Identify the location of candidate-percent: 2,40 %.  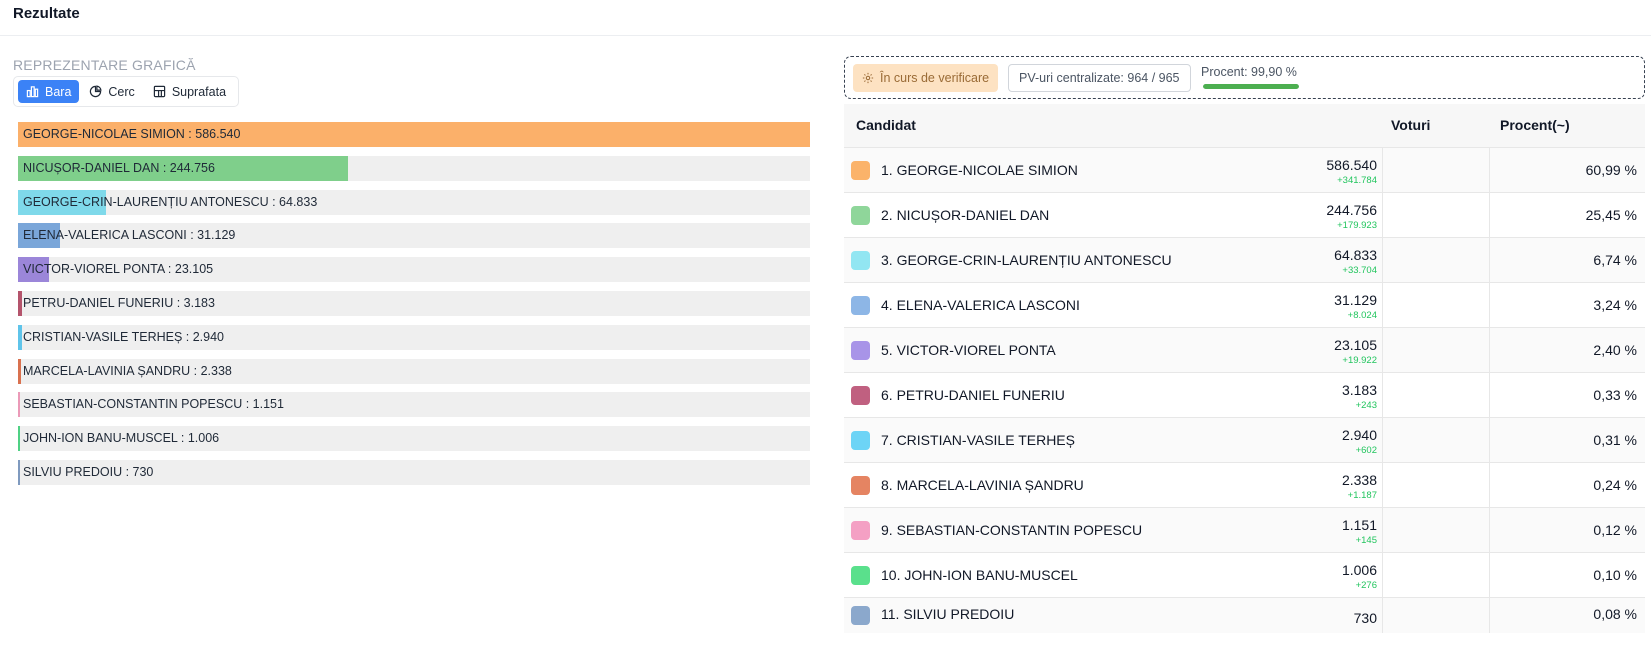
(1615, 350).